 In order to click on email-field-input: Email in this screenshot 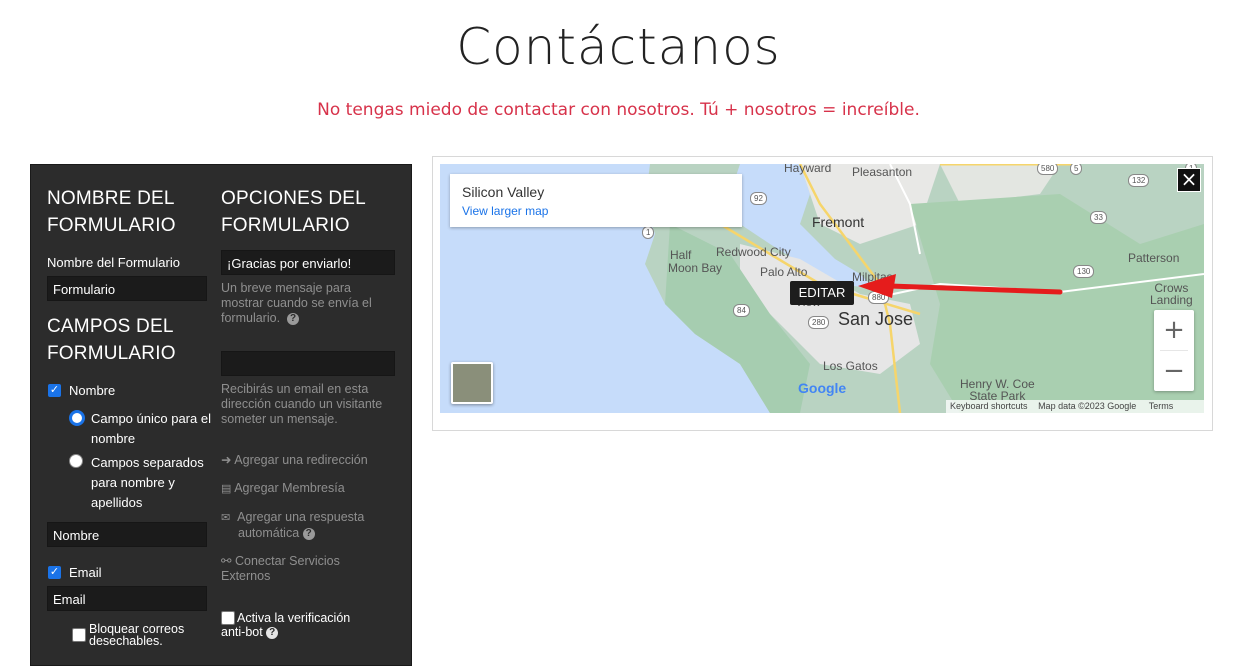, I will do `click(127, 598)`.